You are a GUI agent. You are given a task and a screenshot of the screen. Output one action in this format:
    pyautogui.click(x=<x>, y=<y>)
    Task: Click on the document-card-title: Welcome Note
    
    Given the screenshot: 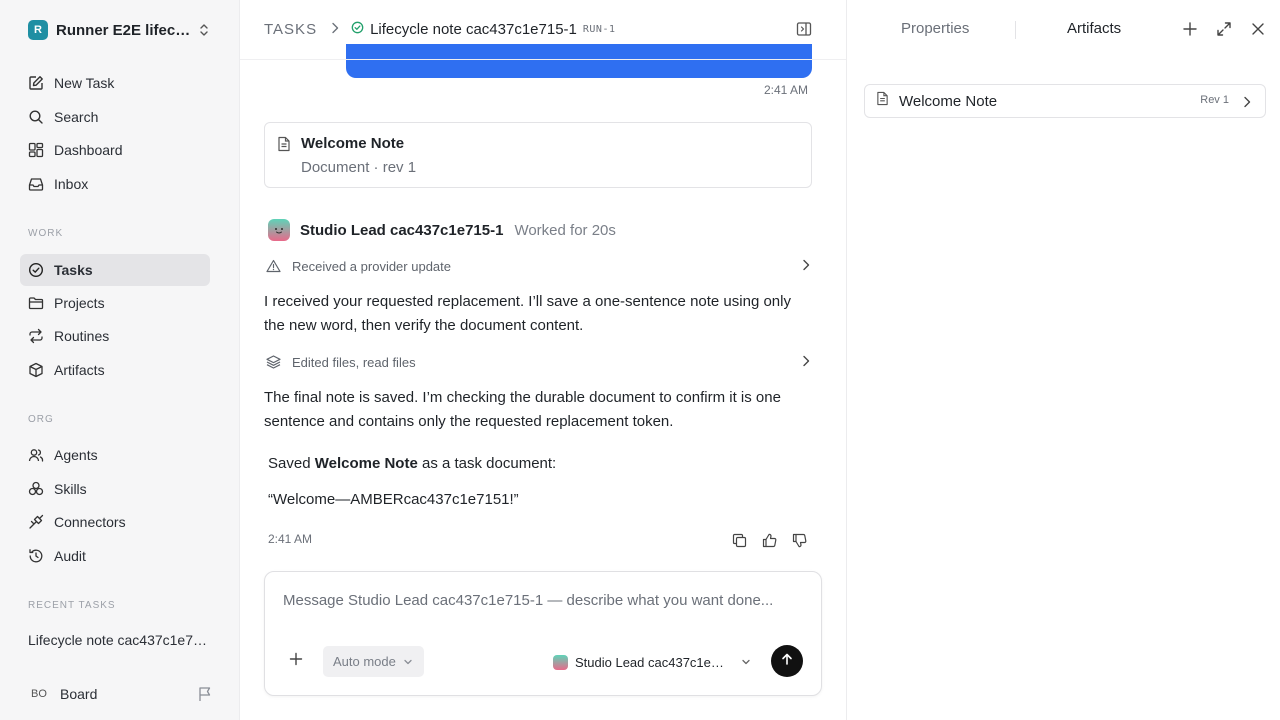 What is the action you would take?
    pyautogui.click(x=353, y=143)
    